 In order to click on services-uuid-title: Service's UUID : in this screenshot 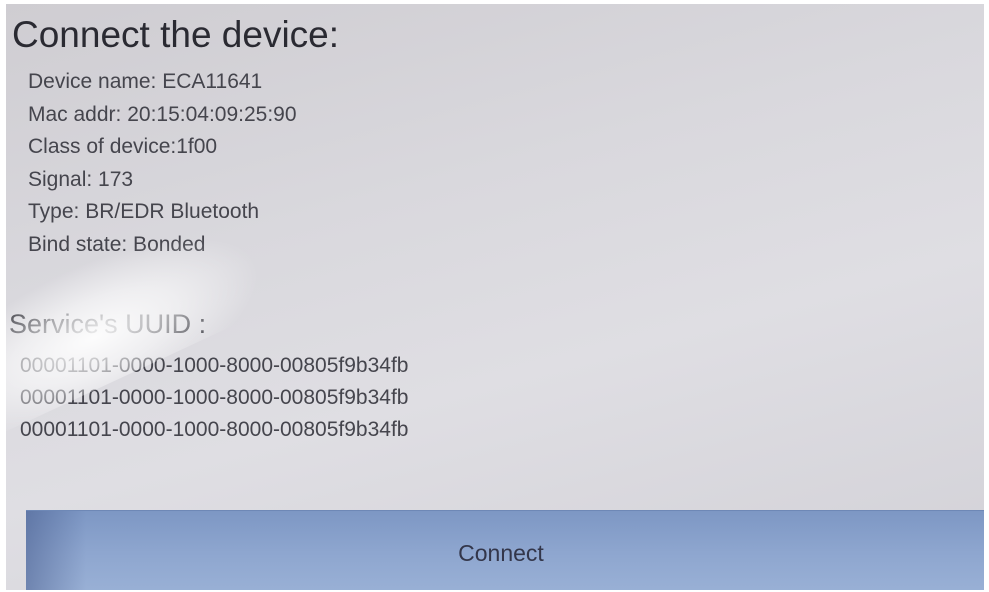, I will do `click(108, 324)`.